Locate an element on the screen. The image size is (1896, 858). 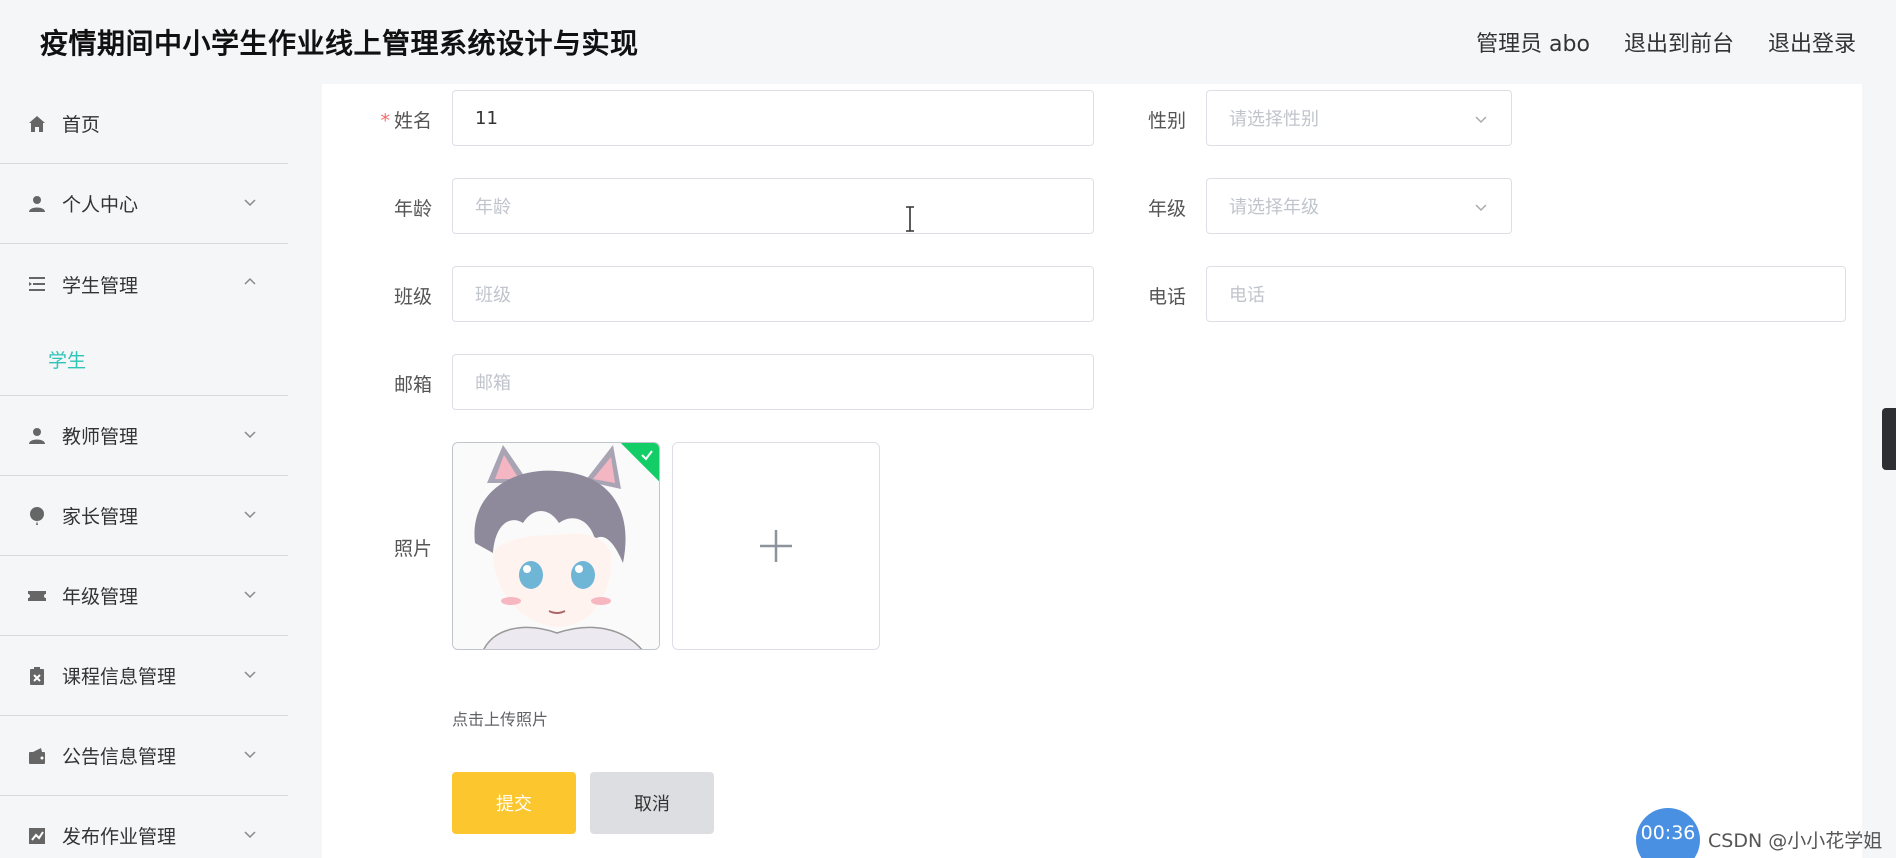
phone-placeholder: 电话 is located at coordinates (1247, 295).